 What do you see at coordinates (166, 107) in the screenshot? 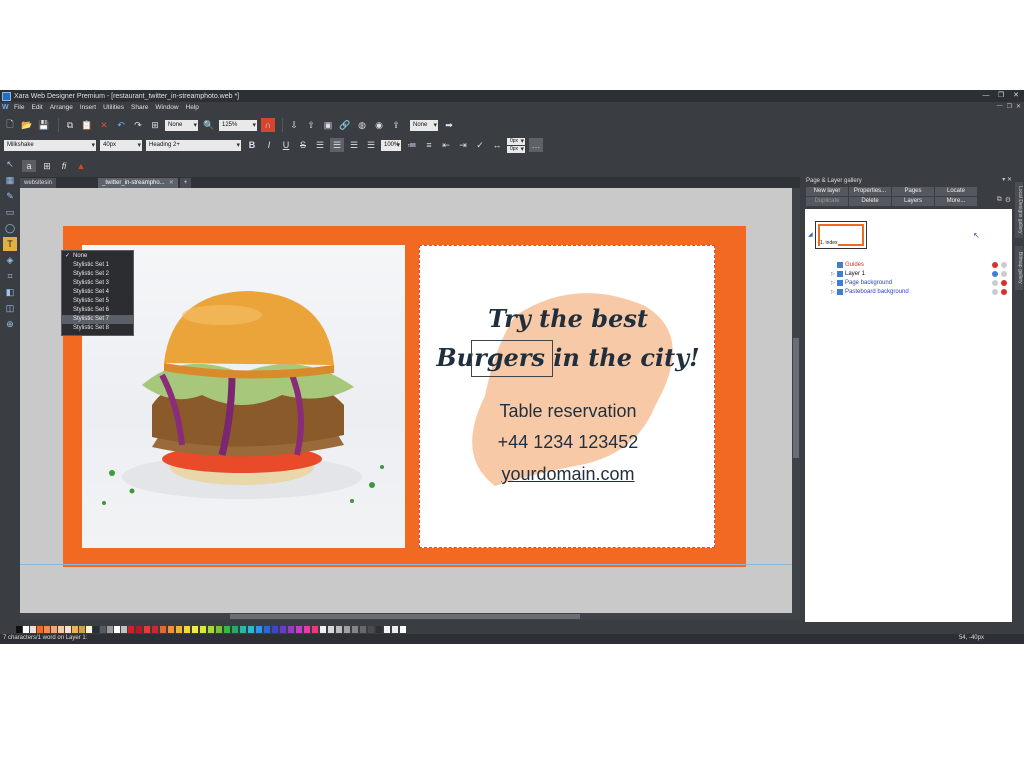
I see `menu-window: Window` at bounding box center [166, 107].